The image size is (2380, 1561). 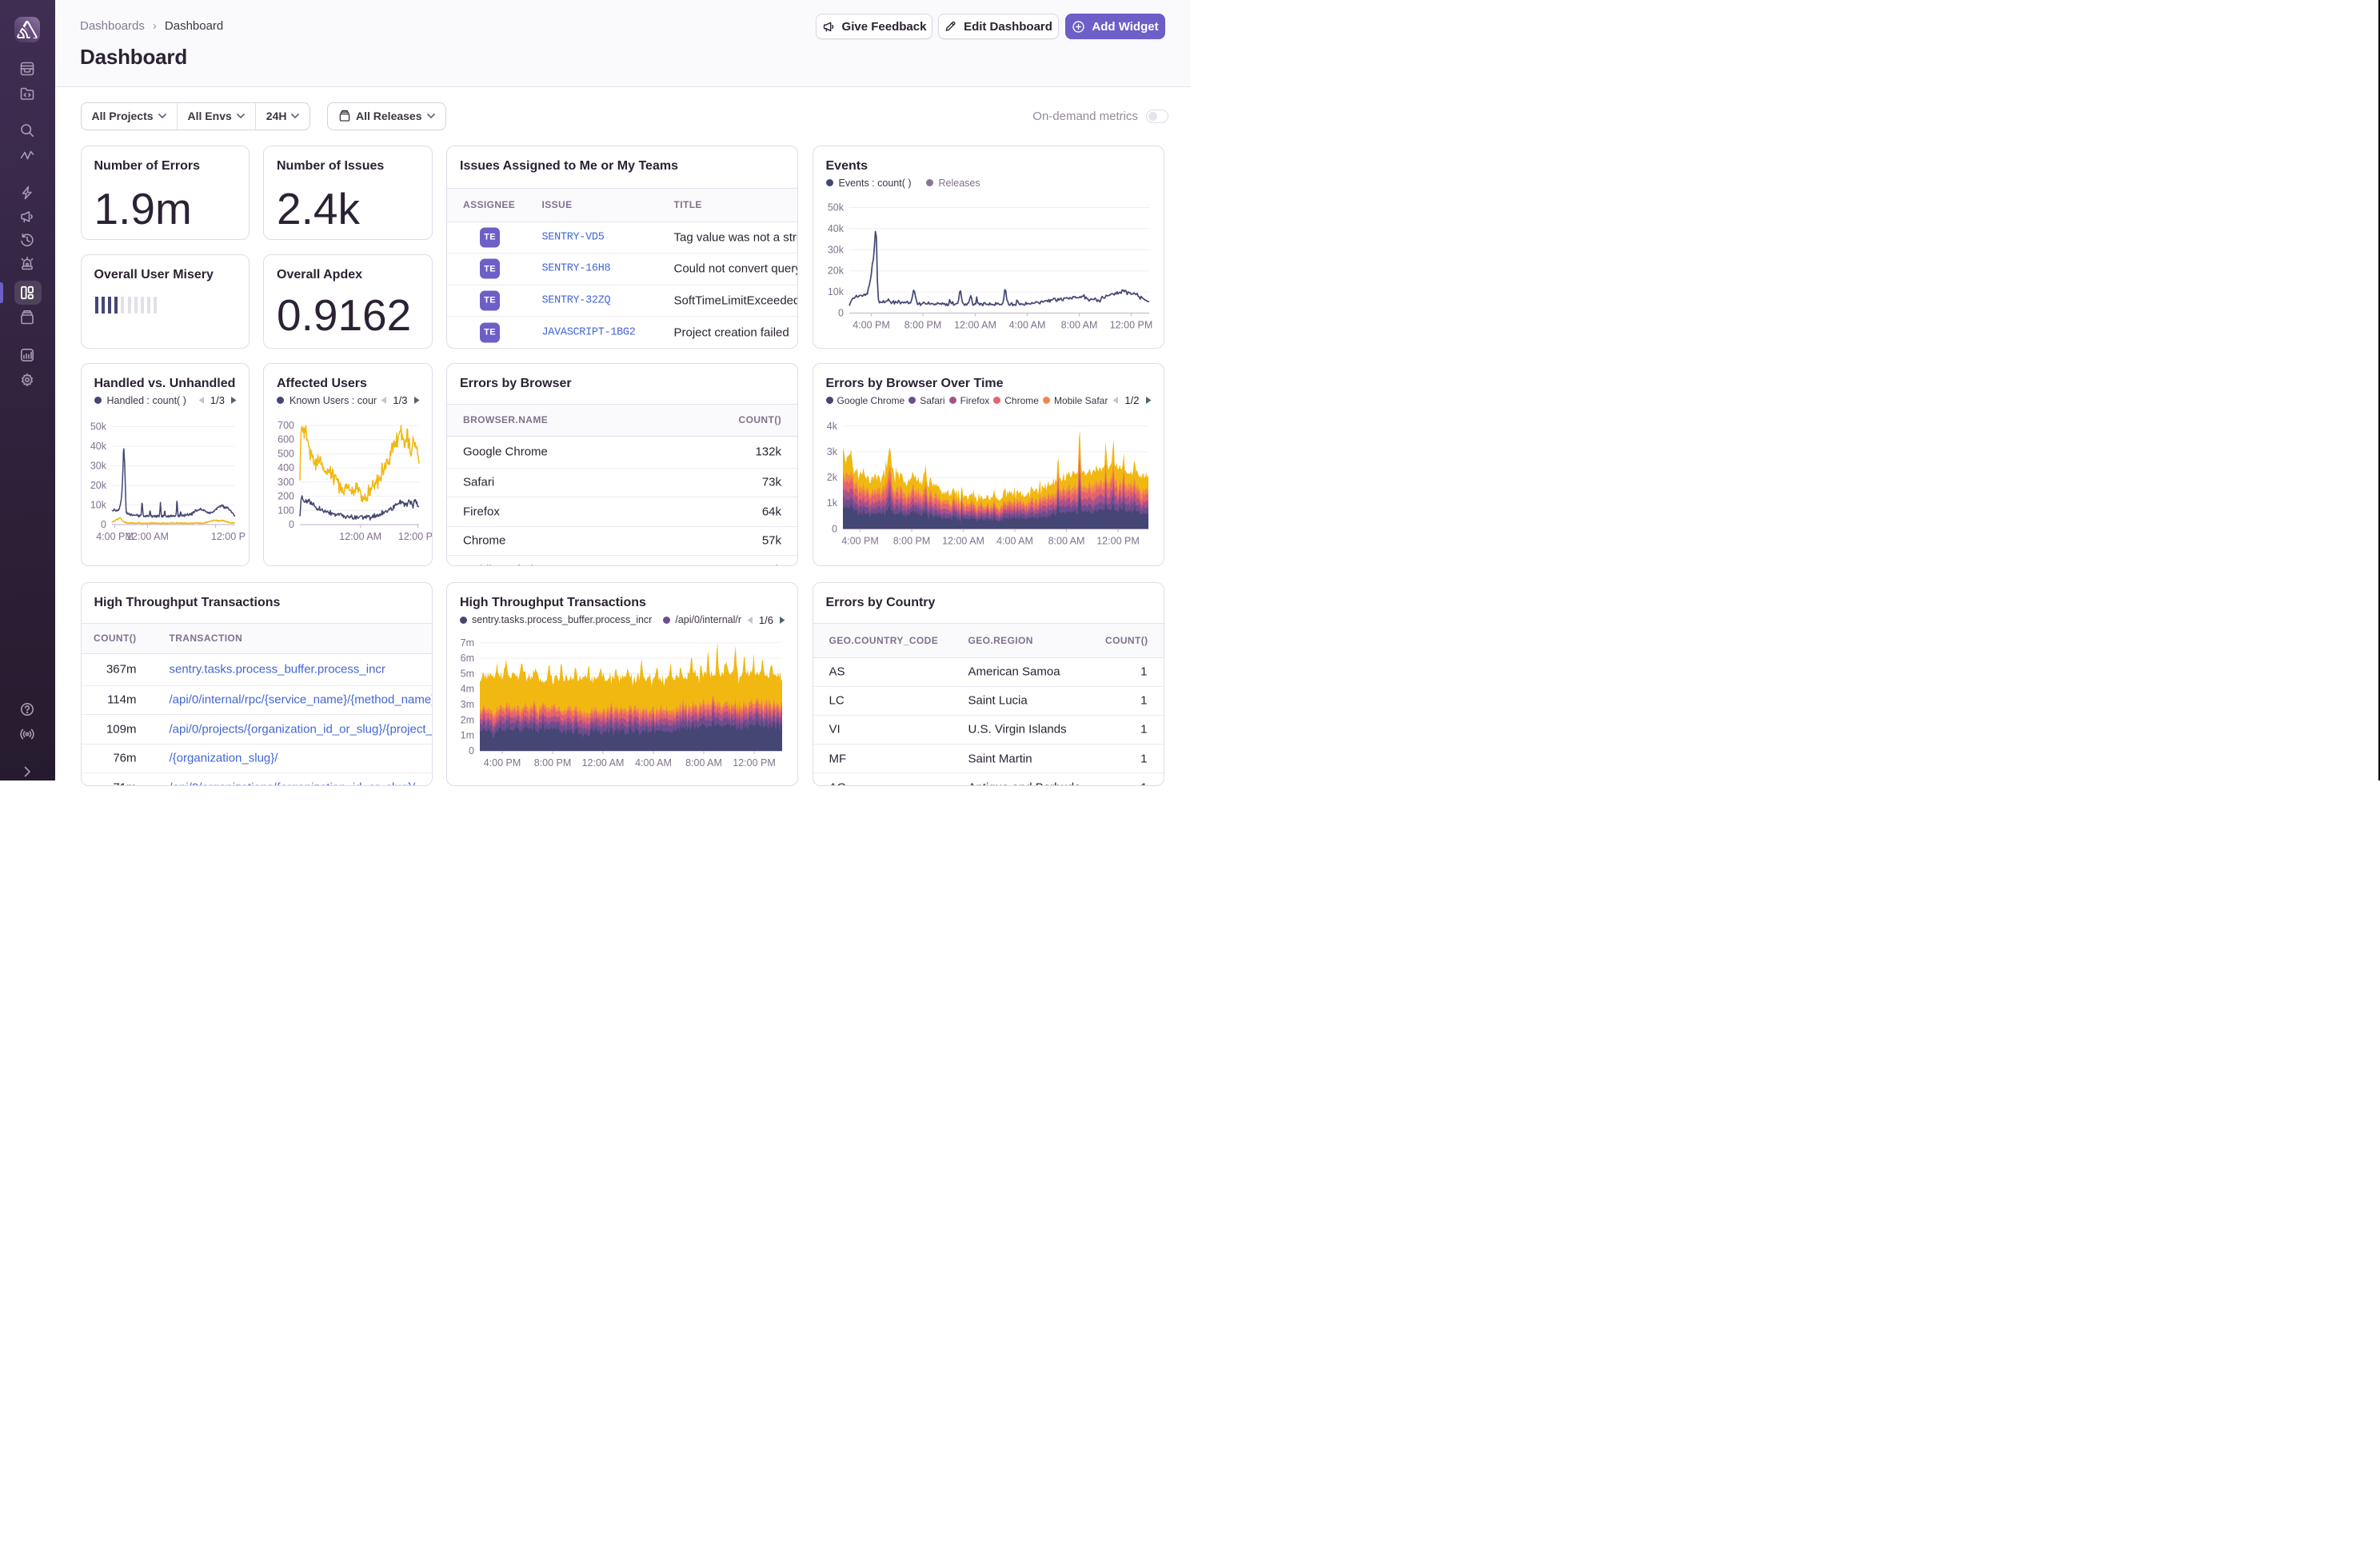 What do you see at coordinates (467, 689) in the screenshot?
I see `svg-text: 4m` at bounding box center [467, 689].